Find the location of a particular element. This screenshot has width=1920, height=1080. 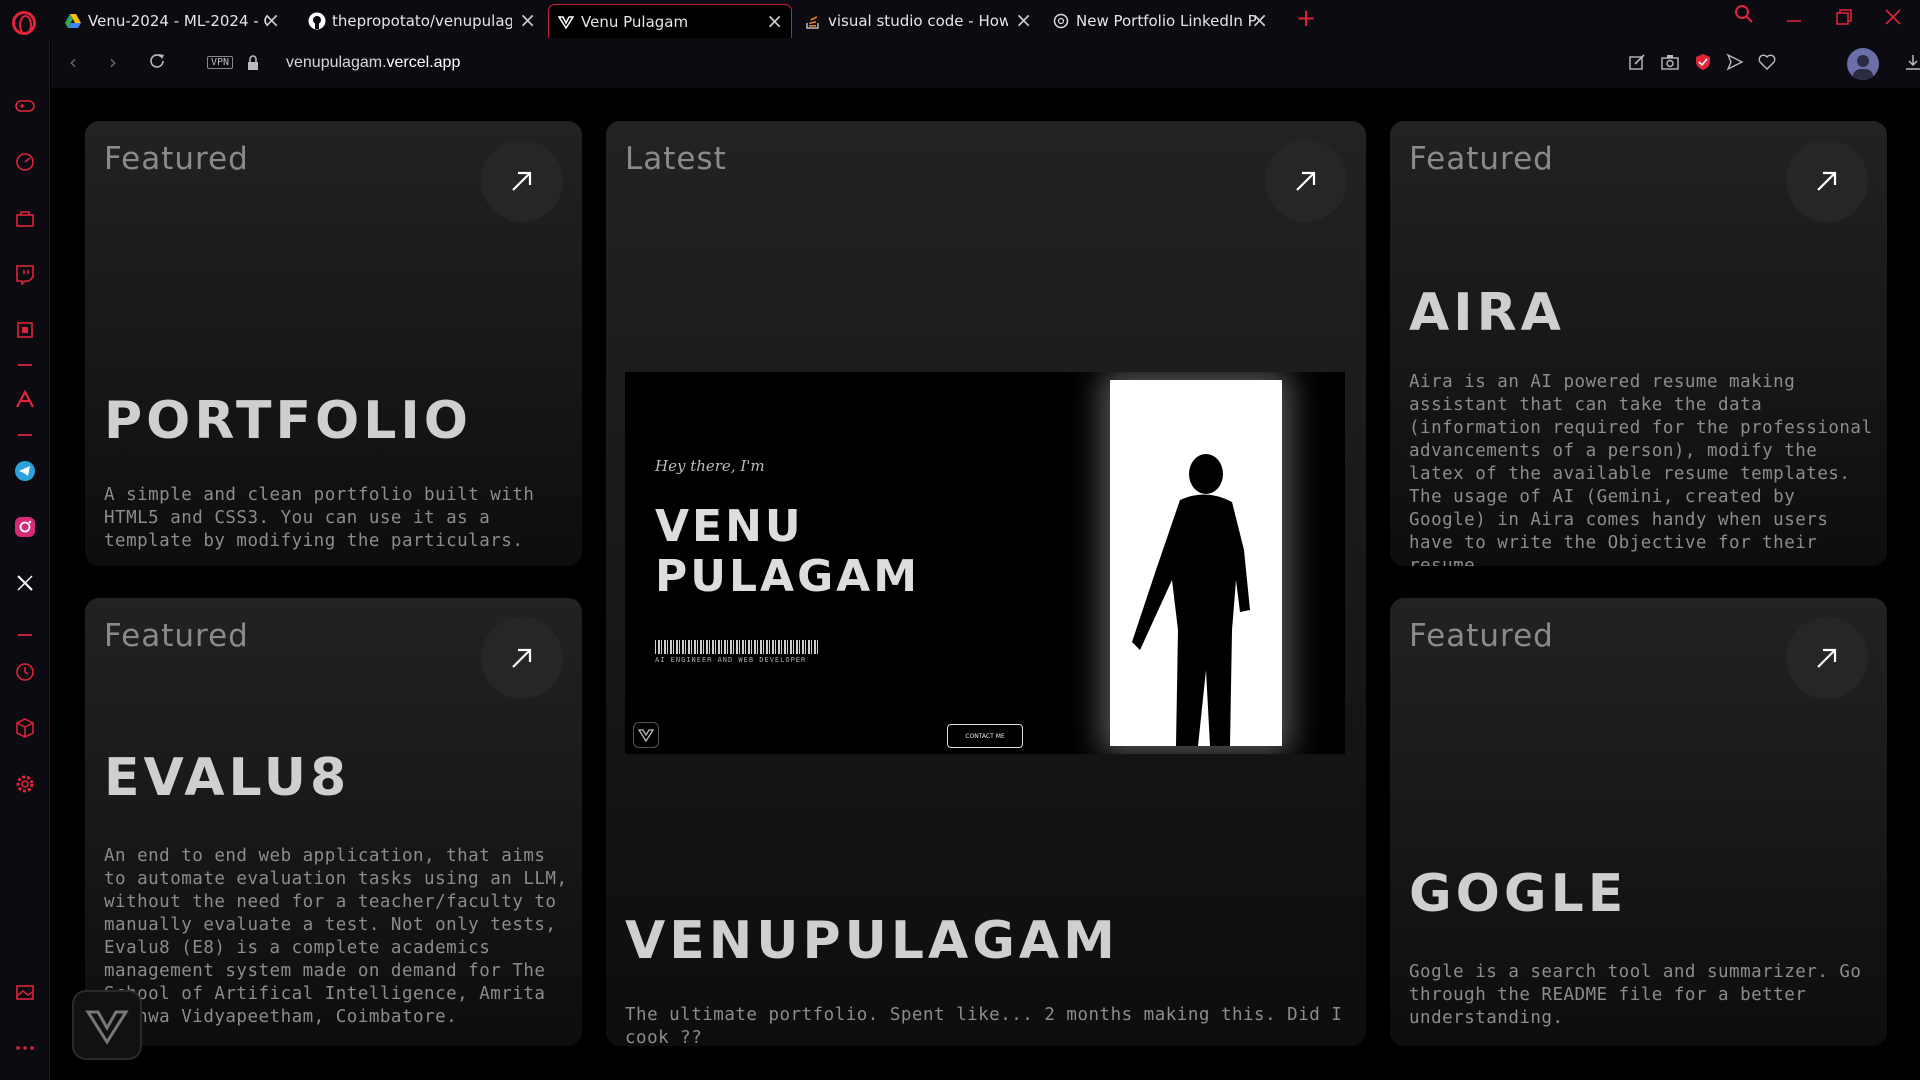

card-label: Latest is located at coordinates (676, 159).